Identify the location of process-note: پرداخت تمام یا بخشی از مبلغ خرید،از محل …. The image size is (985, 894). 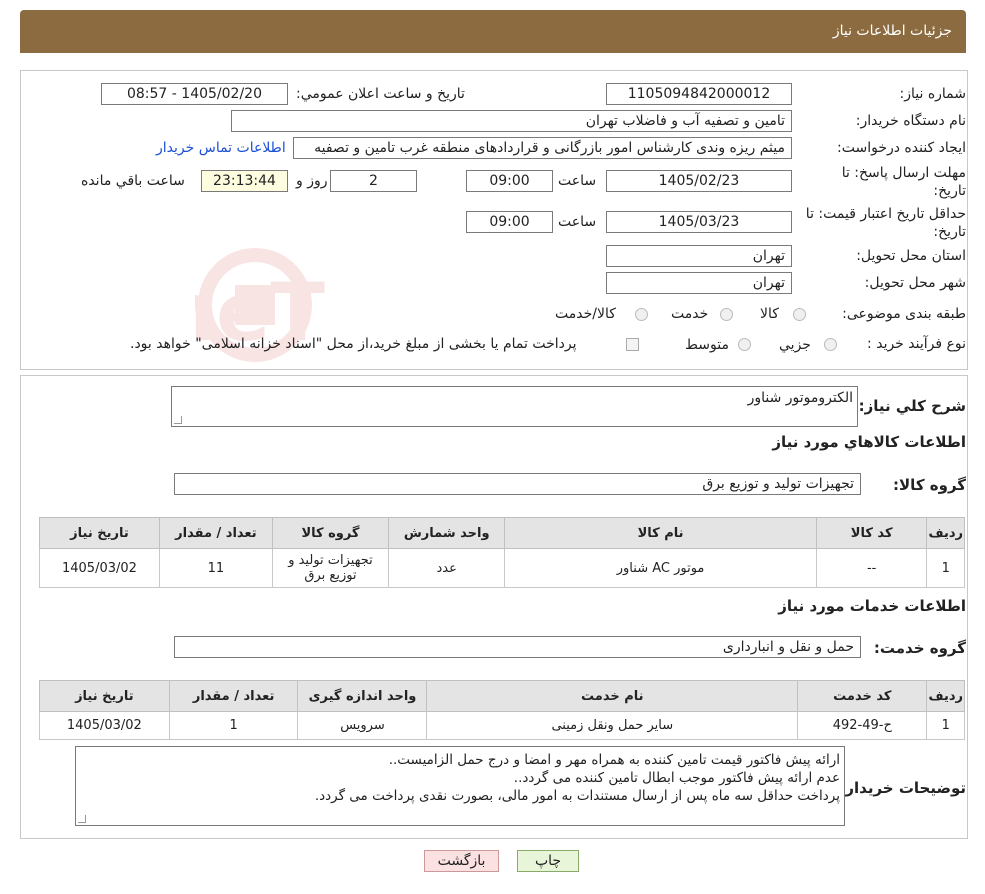
(353, 344).